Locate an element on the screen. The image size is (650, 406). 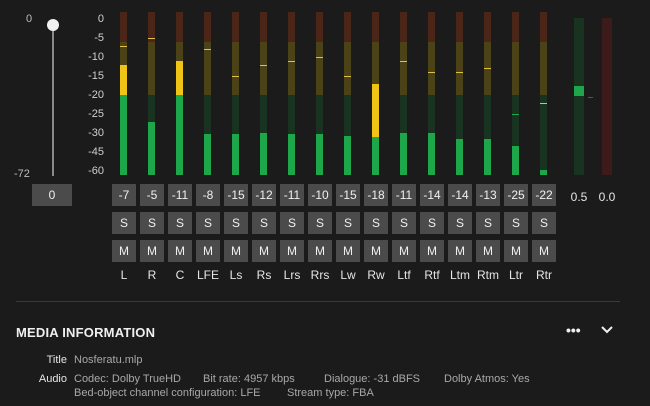
more-options-icon: ••• is located at coordinates (573, 330).